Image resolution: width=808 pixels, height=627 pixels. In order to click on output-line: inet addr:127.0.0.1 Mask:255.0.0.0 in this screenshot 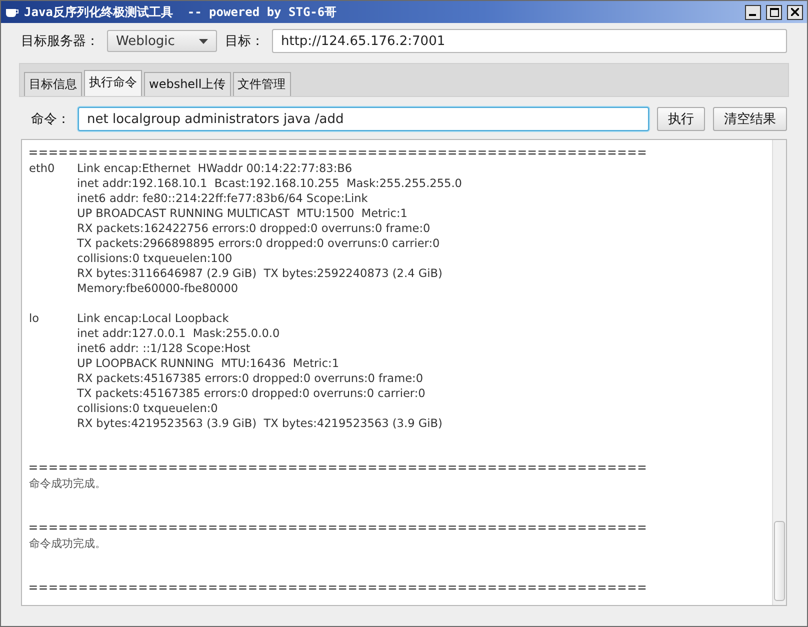, I will do `click(178, 333)`.